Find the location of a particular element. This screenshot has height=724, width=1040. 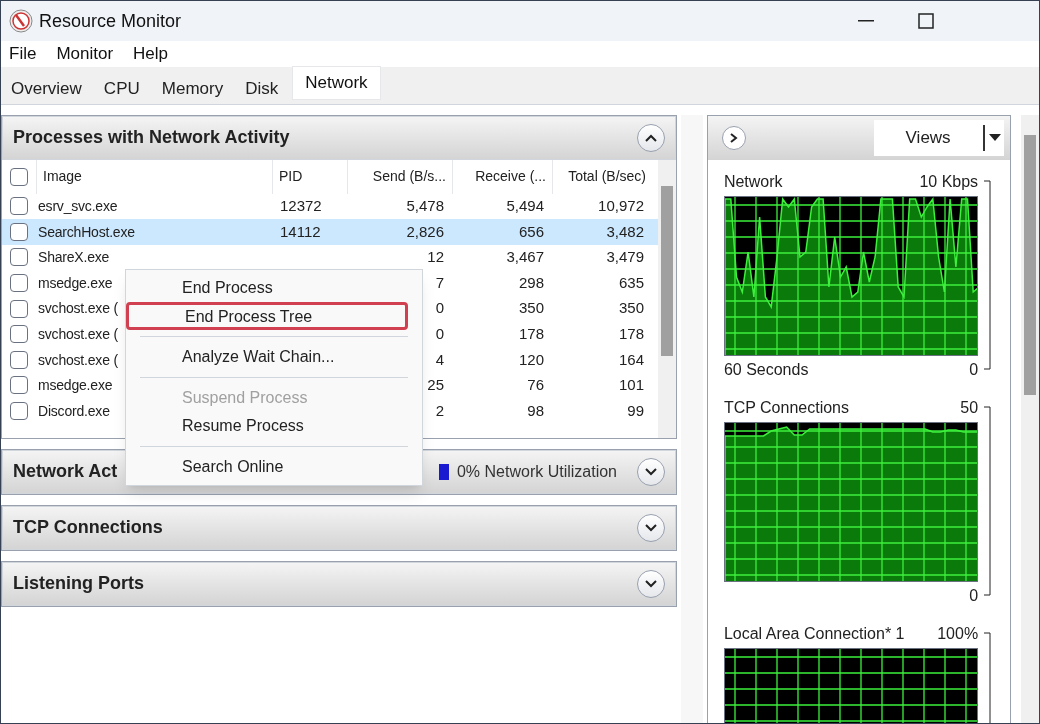

section-title: Listening Ports is located at coordinates (78, 583).